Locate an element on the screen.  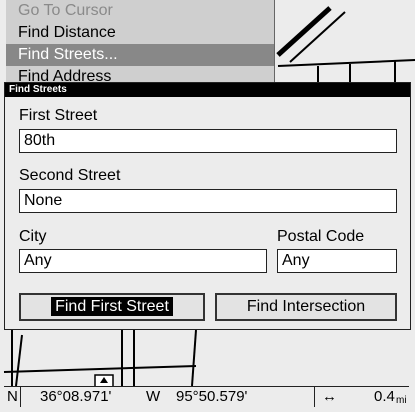
first-street-label: First Street is located at coordinates (58, 115).